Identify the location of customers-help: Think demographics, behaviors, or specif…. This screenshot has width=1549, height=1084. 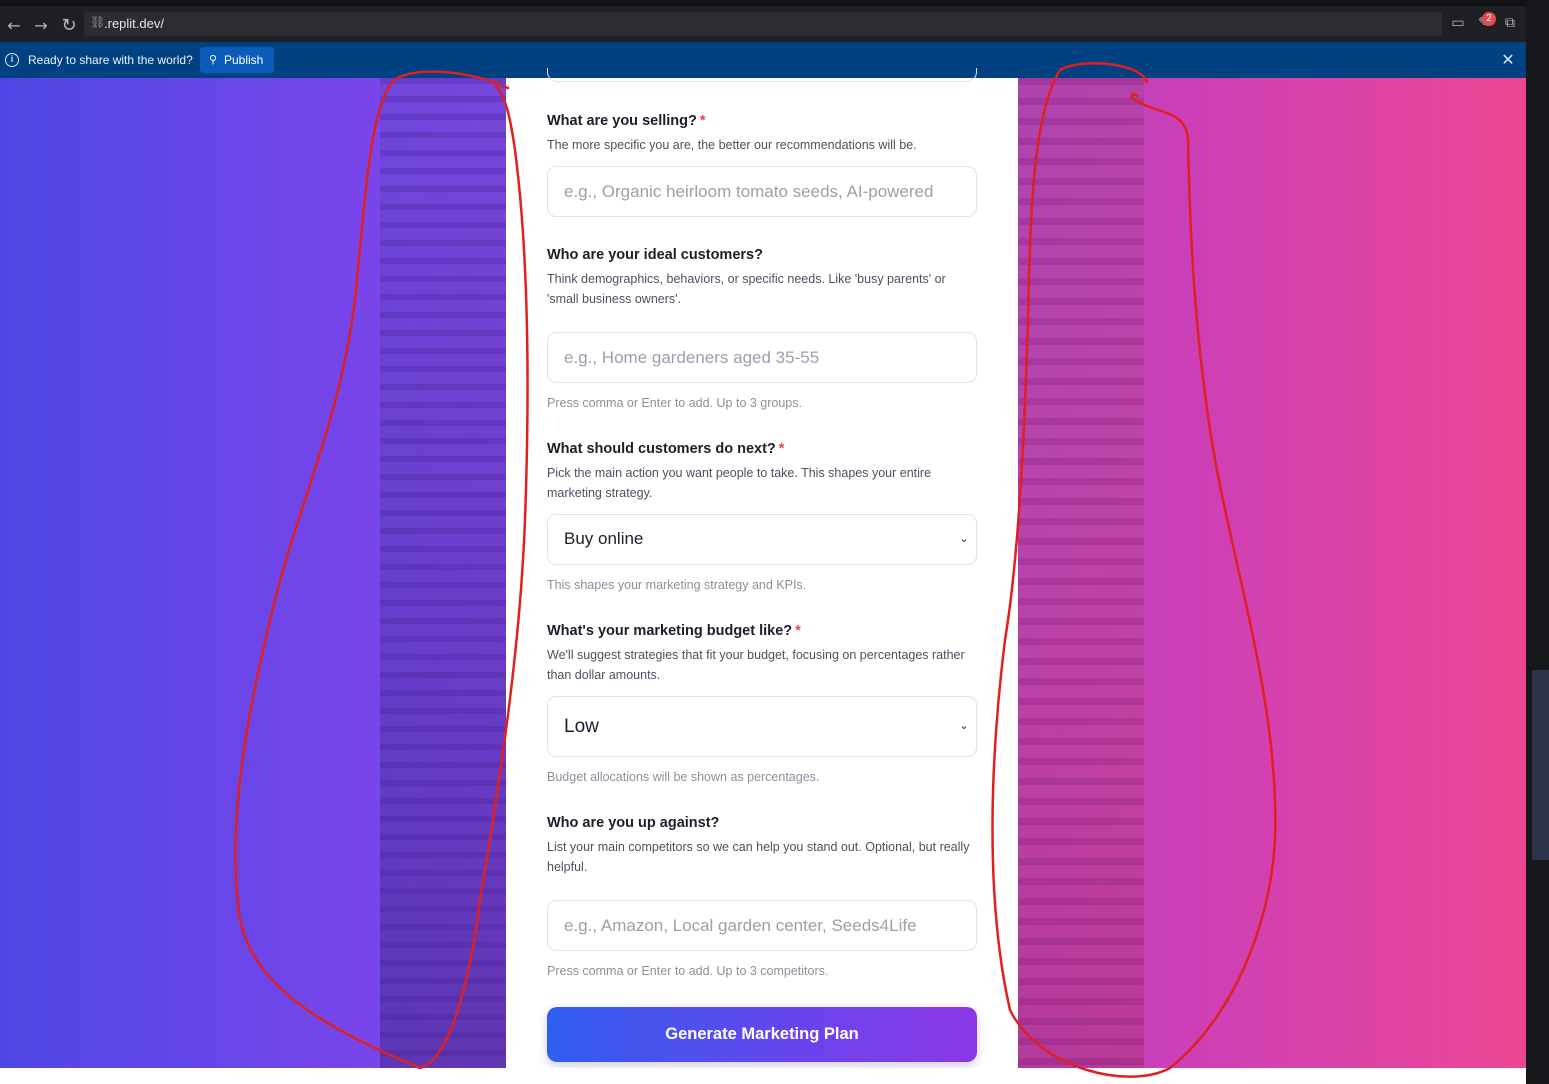
(746, 289).